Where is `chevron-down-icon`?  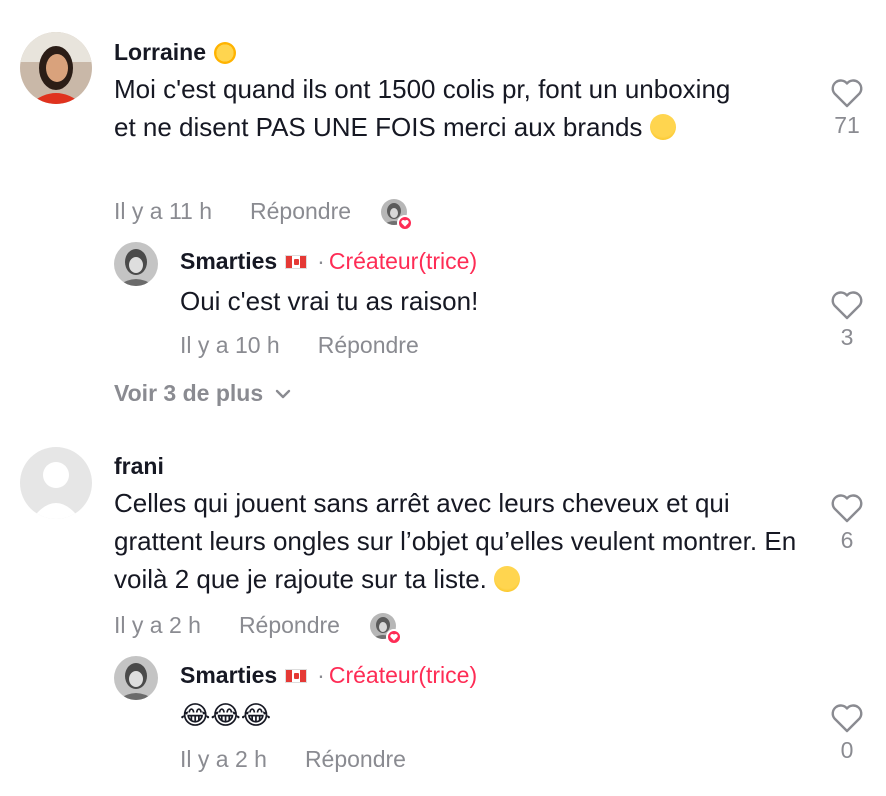
chevron-down-icon is located at coordinates (283, 393).